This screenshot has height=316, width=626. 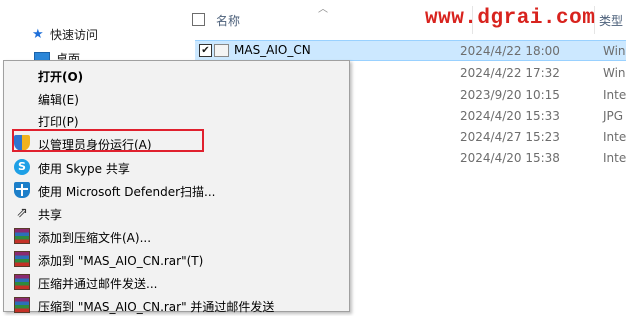 I want to click on watermark-text: www.dgrai.com, so click(x=510, y=18).